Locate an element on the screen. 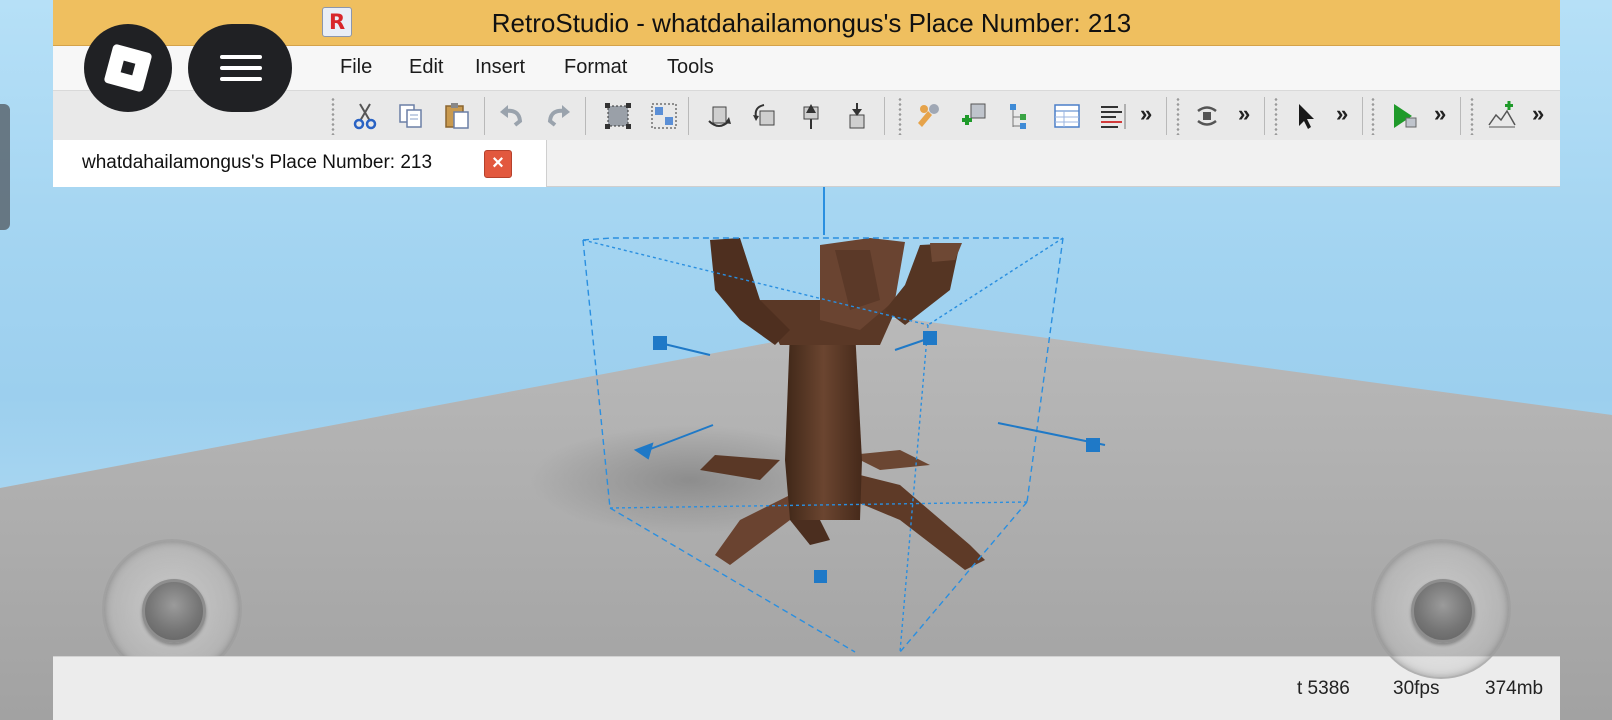  group-icon is located at coordinates (618, 116).